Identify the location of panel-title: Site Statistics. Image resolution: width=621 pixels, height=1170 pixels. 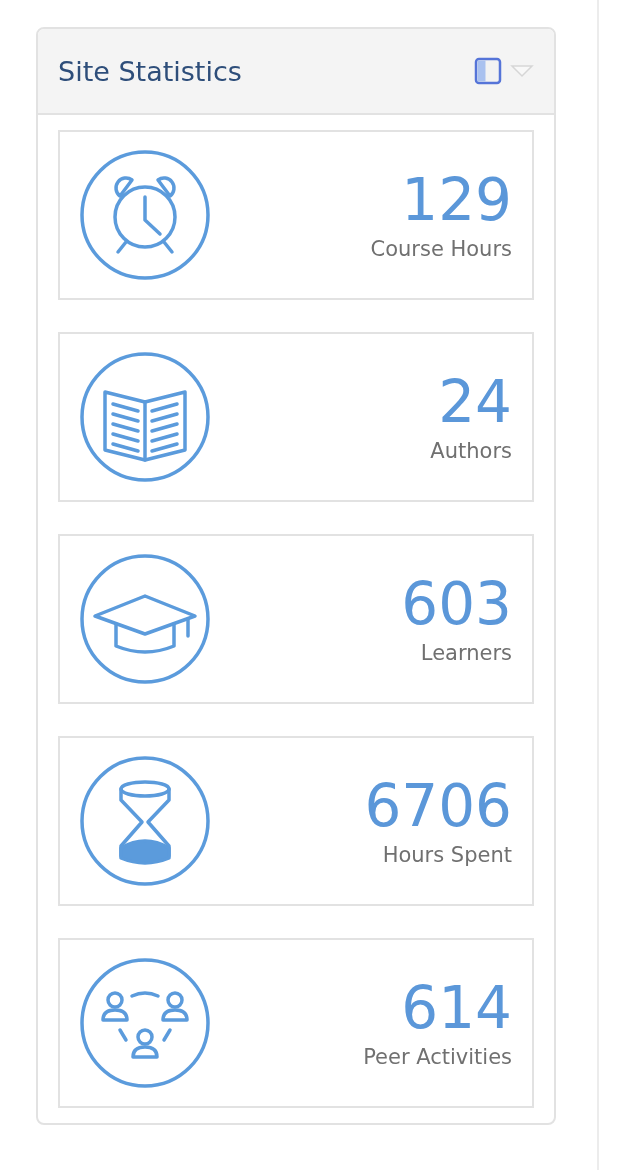
(150, 71).